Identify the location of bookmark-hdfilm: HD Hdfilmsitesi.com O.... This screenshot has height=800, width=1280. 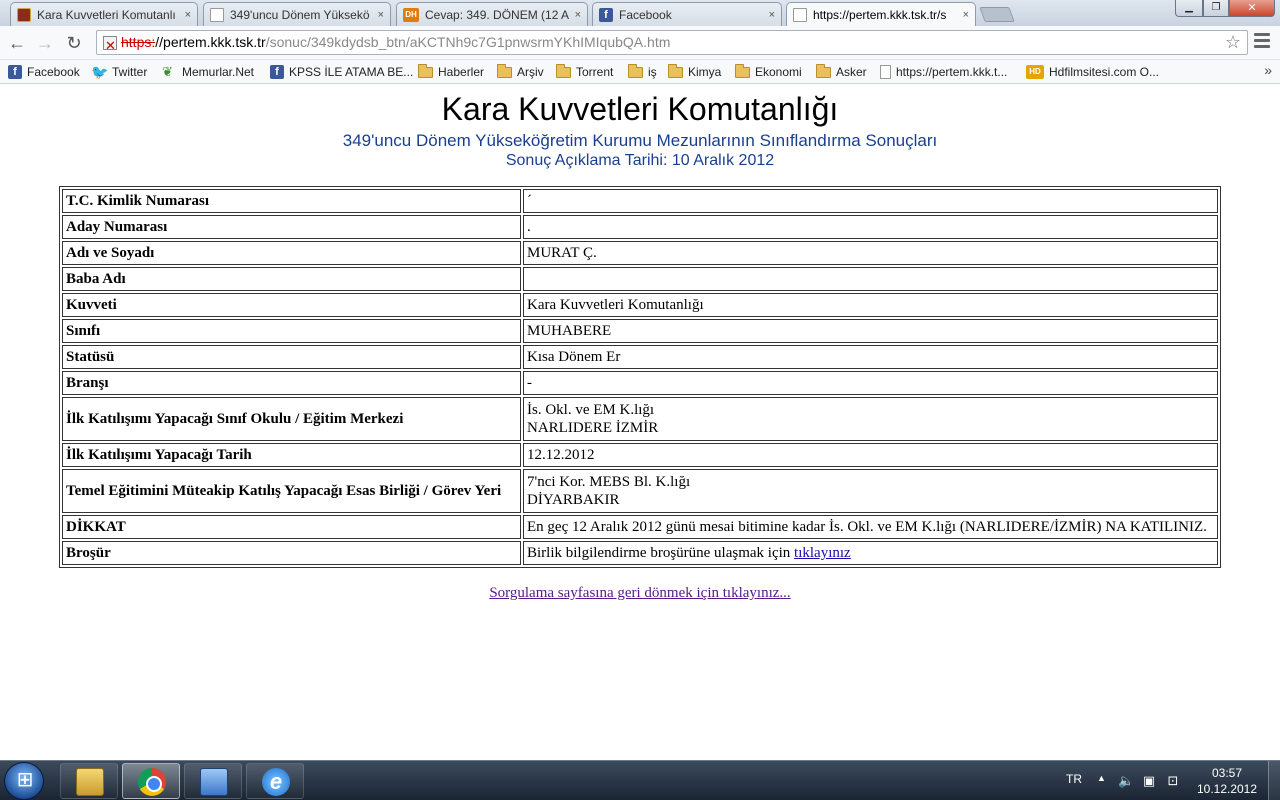
(1092, 72).